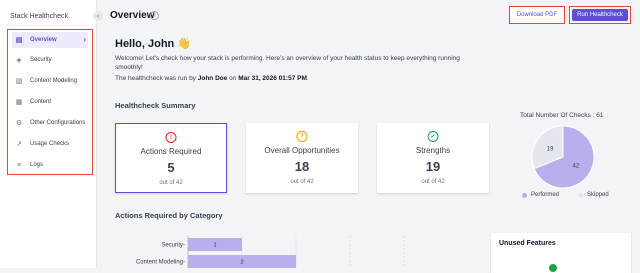 Image resolution: width=640 pixels, height=273 pixels. Describe the element at coordinates (598, 195) in the screenshot. I see `legend-label: Skipped` at that location.